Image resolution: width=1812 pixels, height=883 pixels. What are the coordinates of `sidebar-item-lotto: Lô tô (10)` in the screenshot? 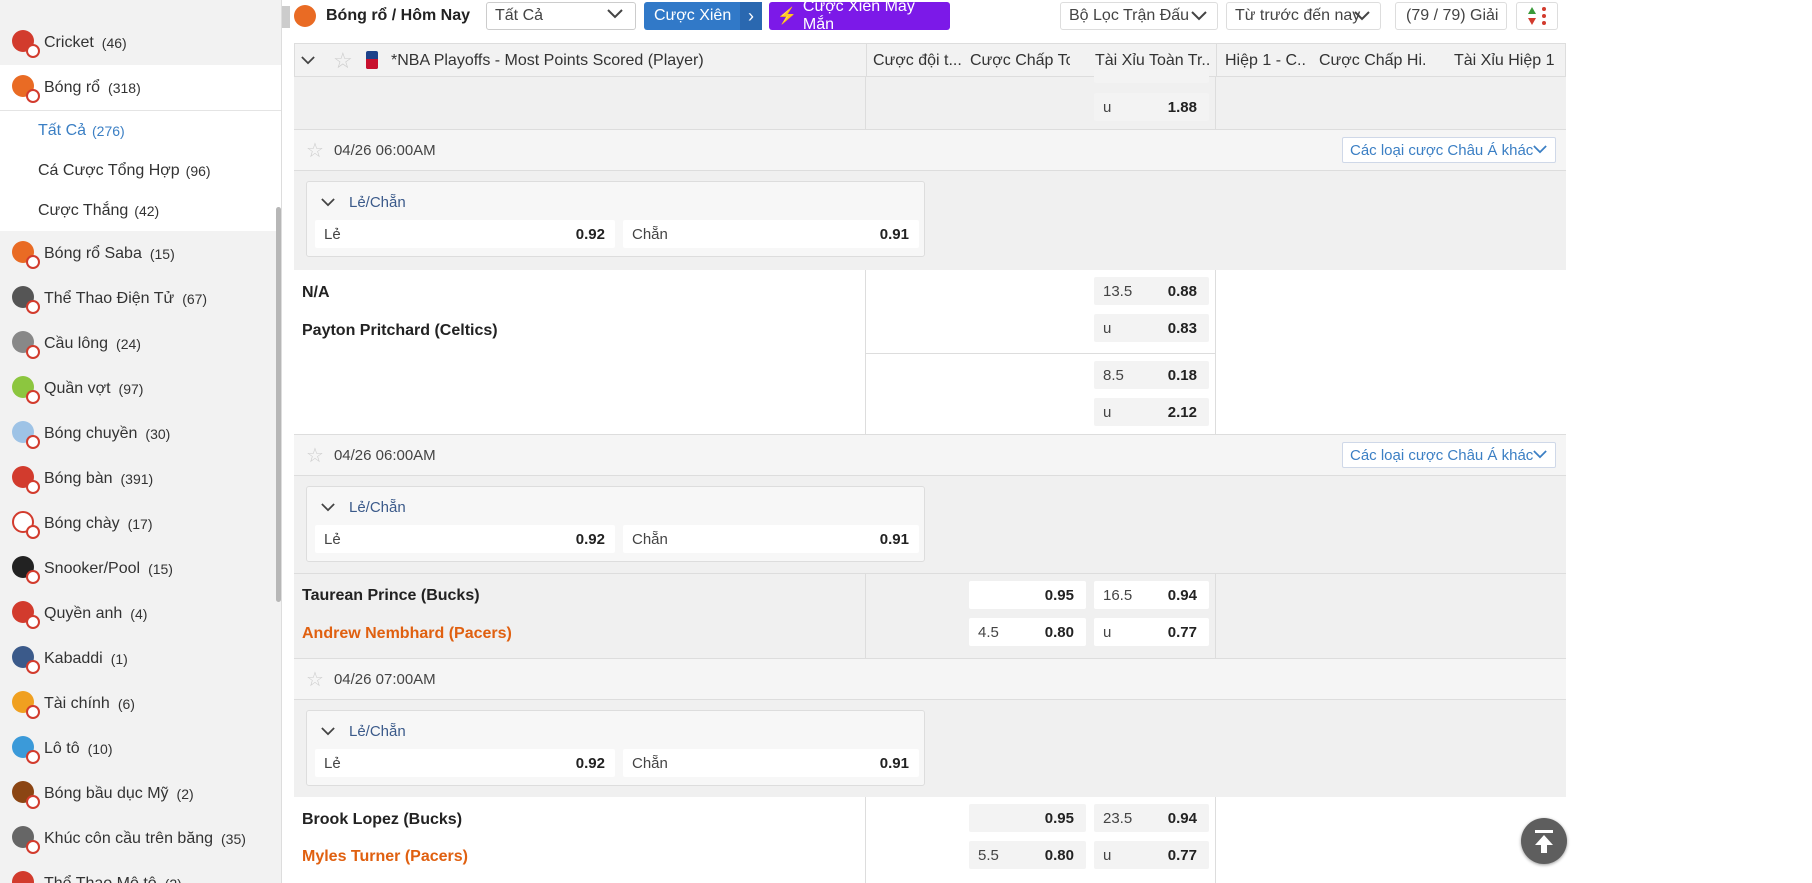 It's located at (140, 748).